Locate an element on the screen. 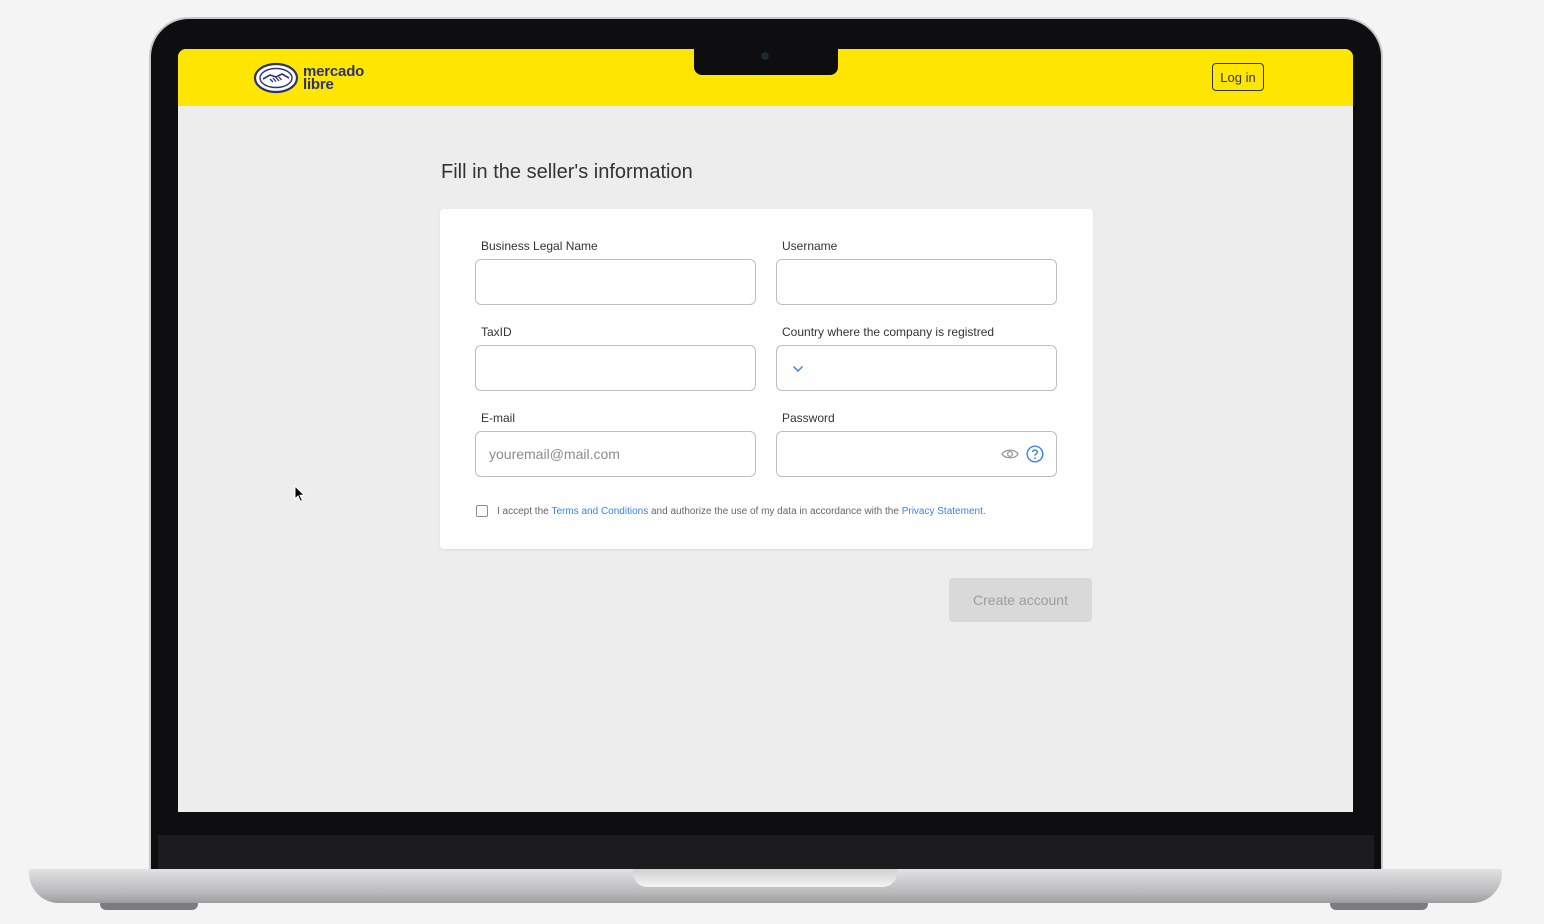 This screenshot has height=924, width=1544. country-label: Country where the company is registred is located at coordinates (888, 332).